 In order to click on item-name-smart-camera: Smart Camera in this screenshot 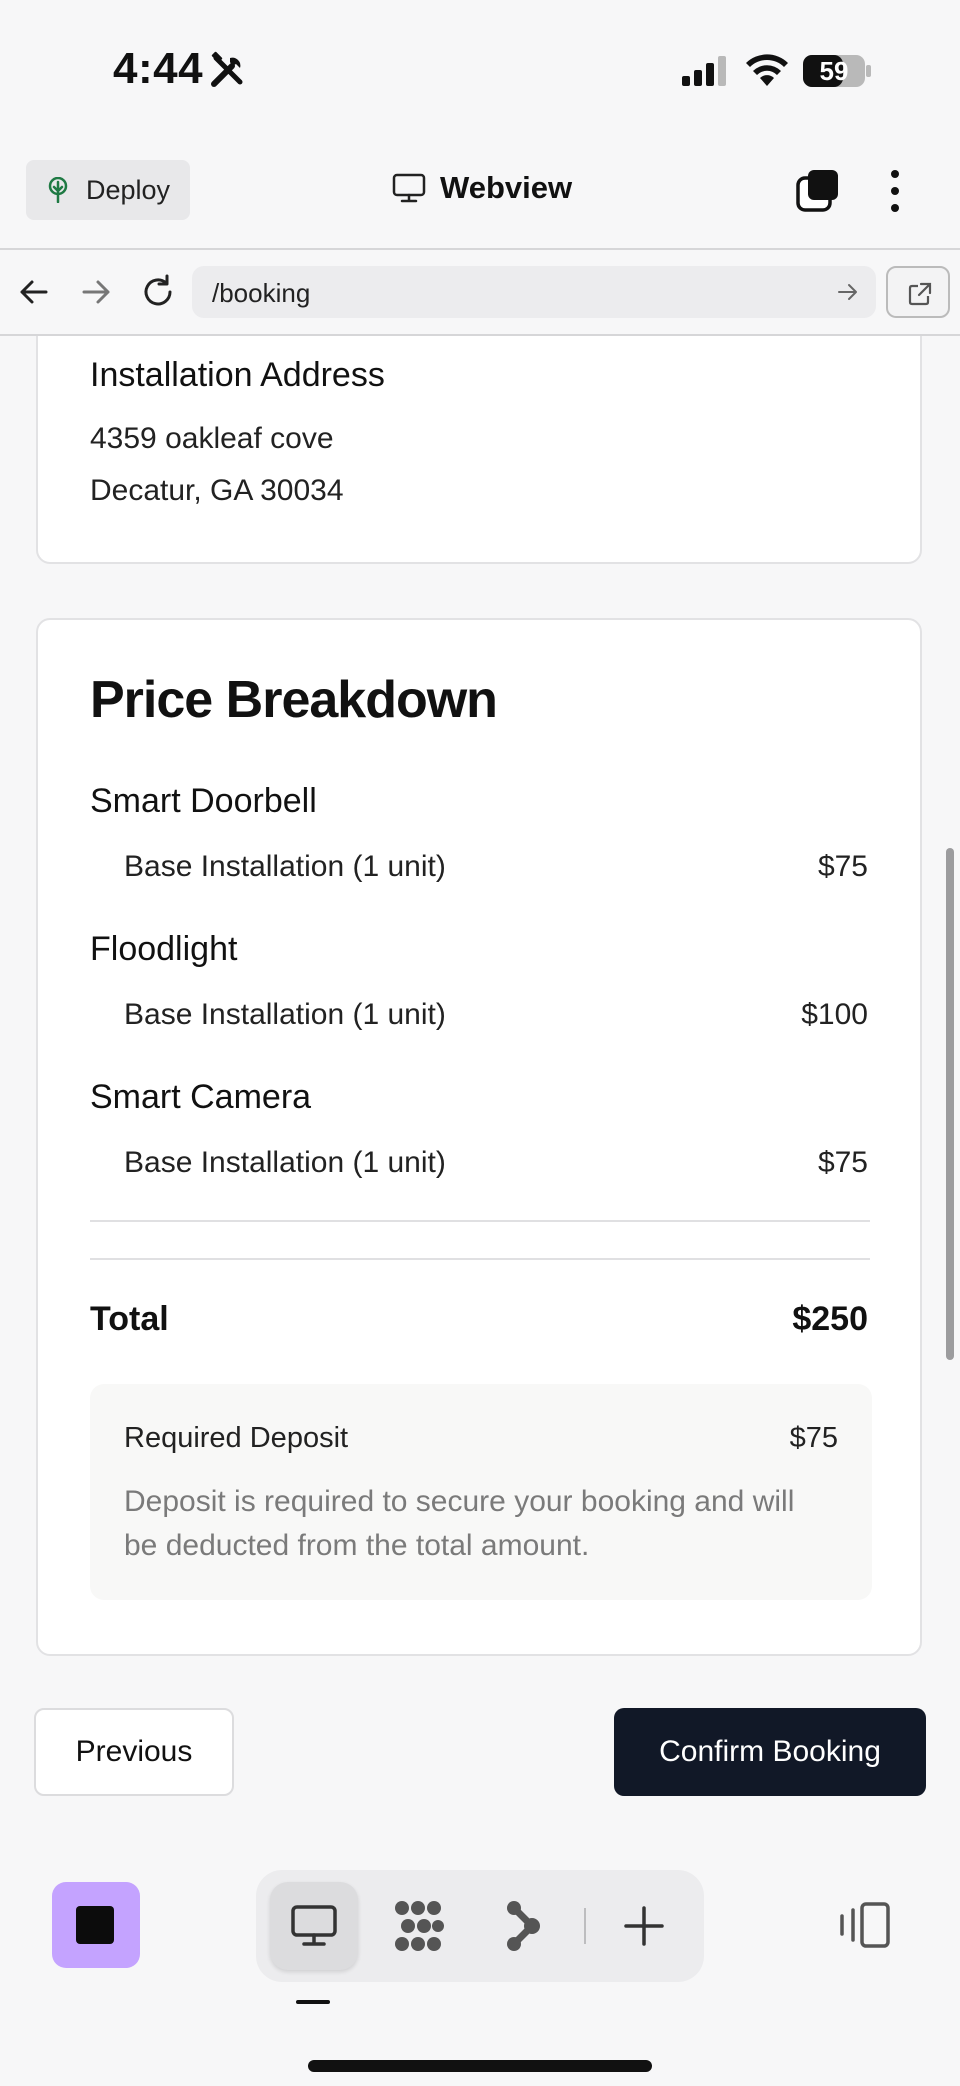, I will do `click(201, 1097)`.